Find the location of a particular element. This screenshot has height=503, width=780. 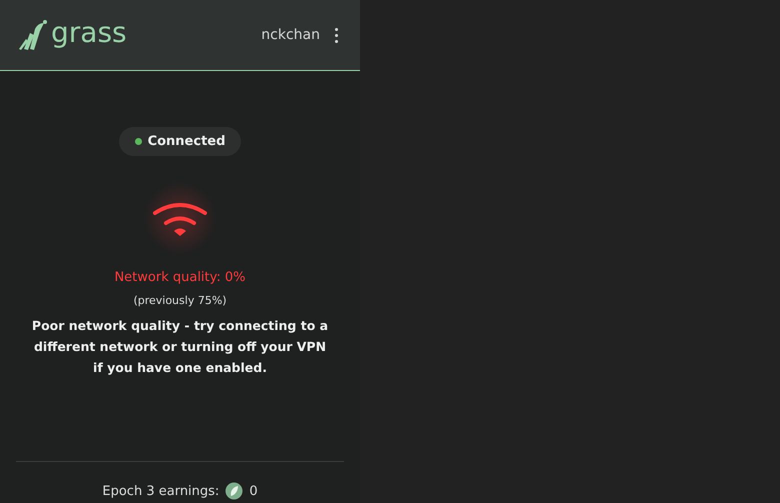

network-message: Poor network quality - try connecting to a different network or turning off your VPN if you have one enabled. is located at coordinates (180, 347).